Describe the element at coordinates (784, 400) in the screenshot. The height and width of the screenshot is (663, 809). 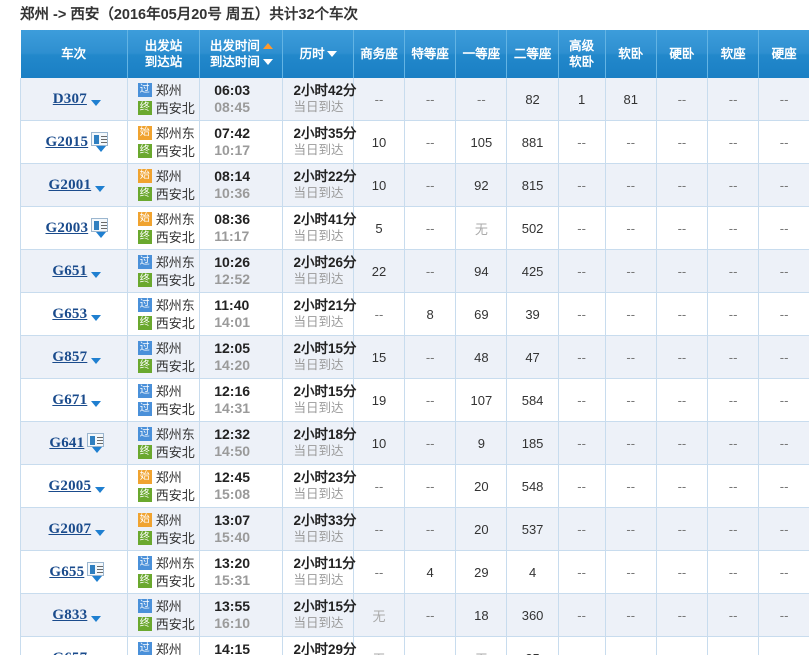
I see `seat-availability-hard-seat: --` at that location.